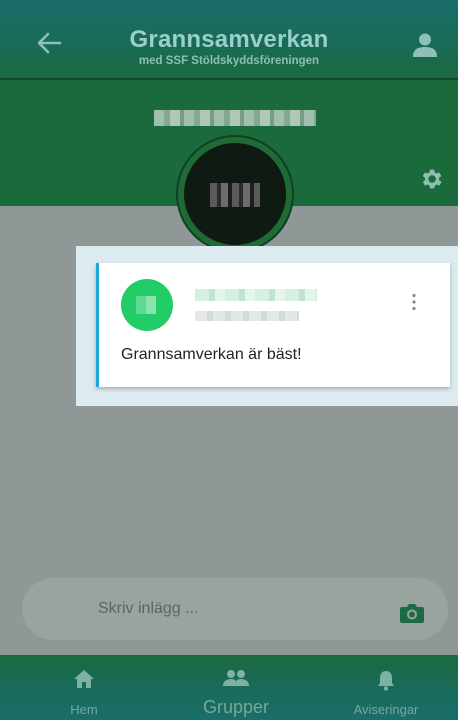 This screenshot has width=458, height=720. I want to click on person-icon, so click(425, 45).